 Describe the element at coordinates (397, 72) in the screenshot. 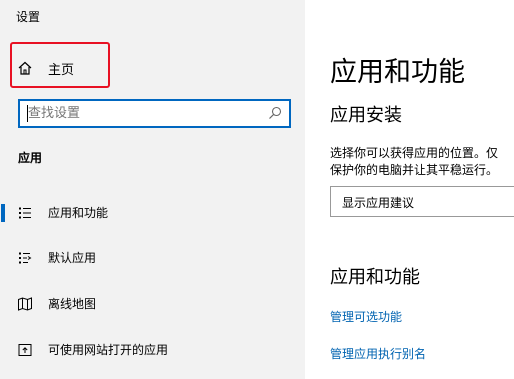

I see `page-title: 应用和功能` at that location.